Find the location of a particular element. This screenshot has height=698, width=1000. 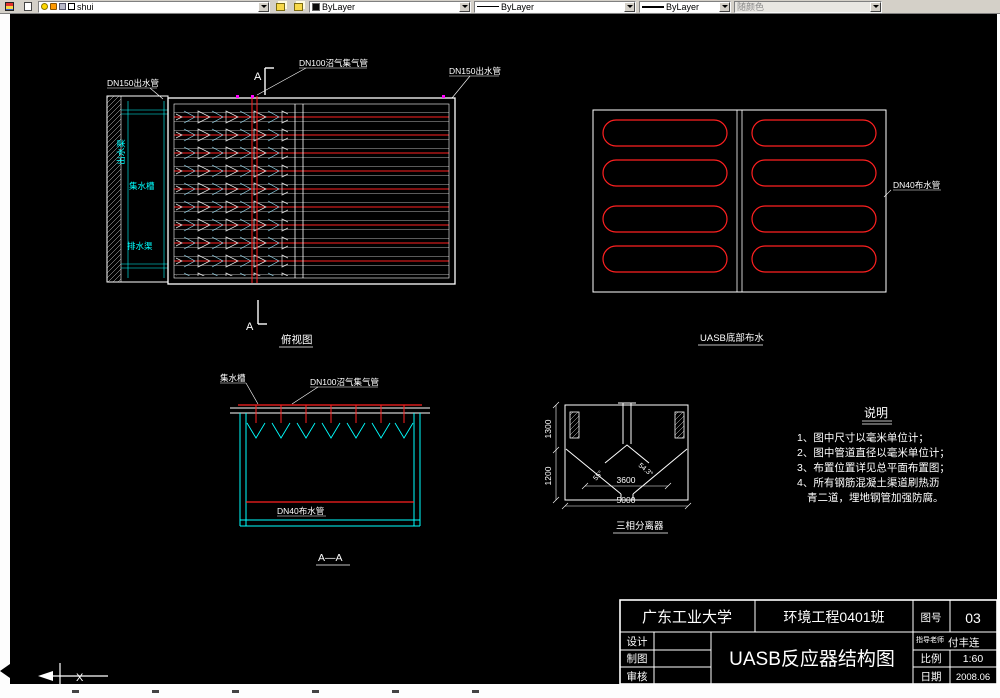

linetype-sample-icon is located at coordinates (488, 6).